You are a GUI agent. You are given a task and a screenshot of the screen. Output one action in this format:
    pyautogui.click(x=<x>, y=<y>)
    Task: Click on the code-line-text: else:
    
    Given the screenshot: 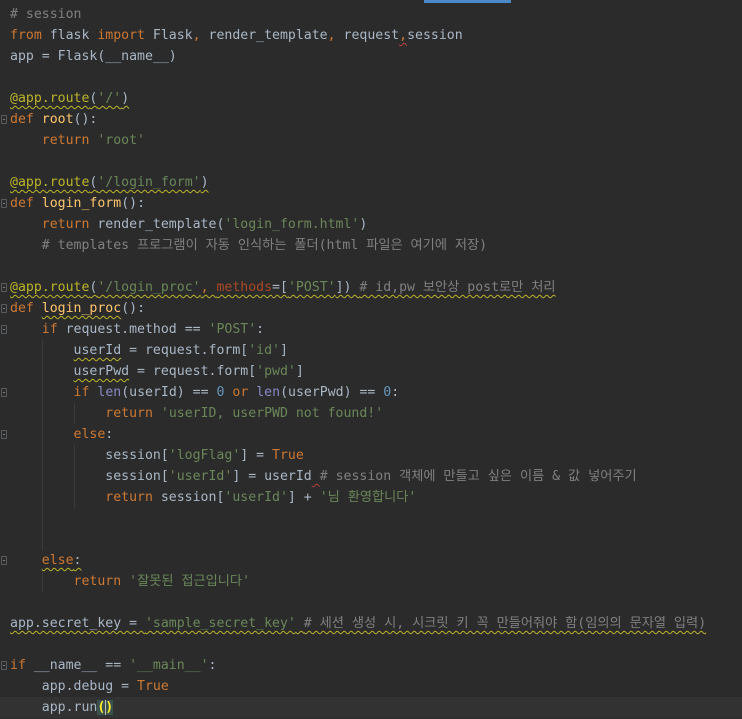 What is the action you would take?
    pyautogui.click(x=46, y=560)
    